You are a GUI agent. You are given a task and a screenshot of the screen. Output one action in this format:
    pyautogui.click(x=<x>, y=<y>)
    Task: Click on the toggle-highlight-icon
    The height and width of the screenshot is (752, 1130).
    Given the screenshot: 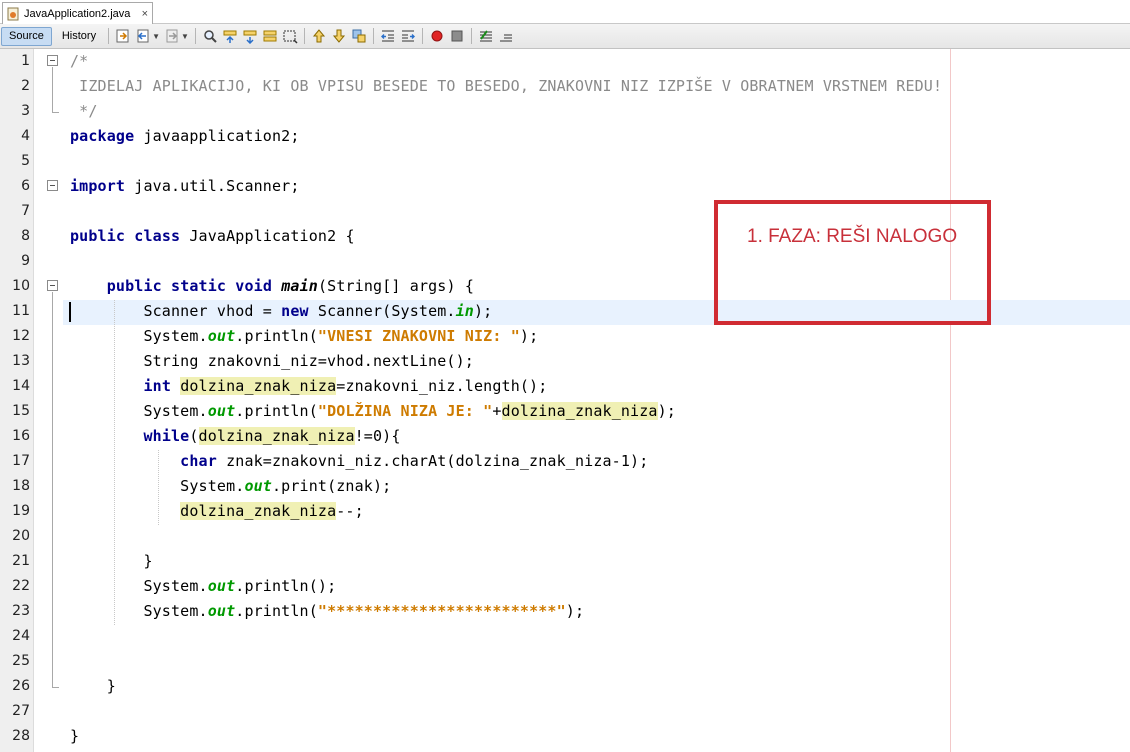 What is the action you would take?
    pyautogui.click(x=270, y=36)
    